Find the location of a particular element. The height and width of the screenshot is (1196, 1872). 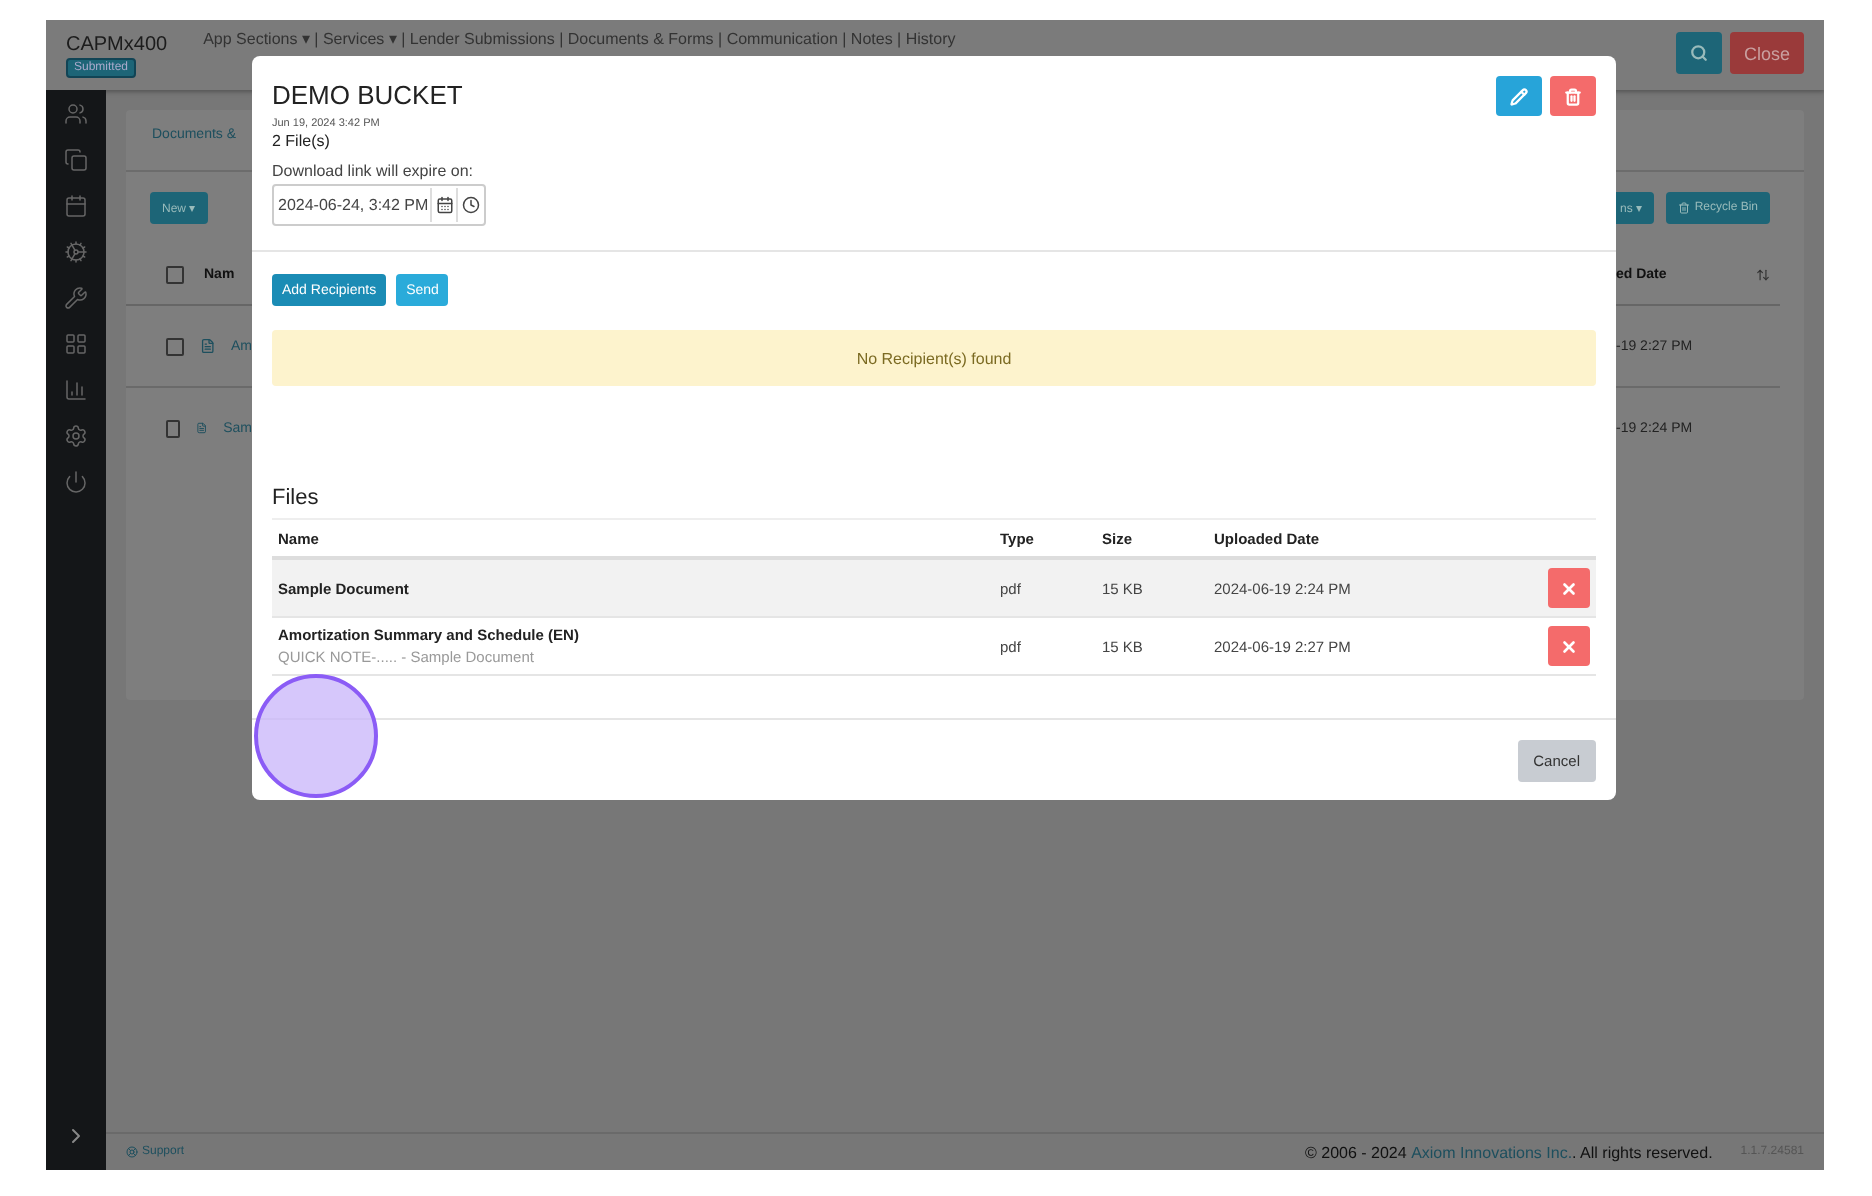

search-icon is located at coordinates (1698, 53).